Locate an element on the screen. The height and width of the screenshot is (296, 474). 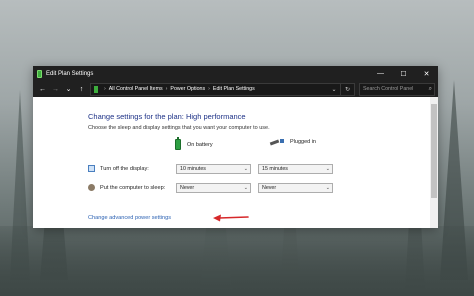
search-placeholder: Search Control Panel is located at coordinates (388, 89).